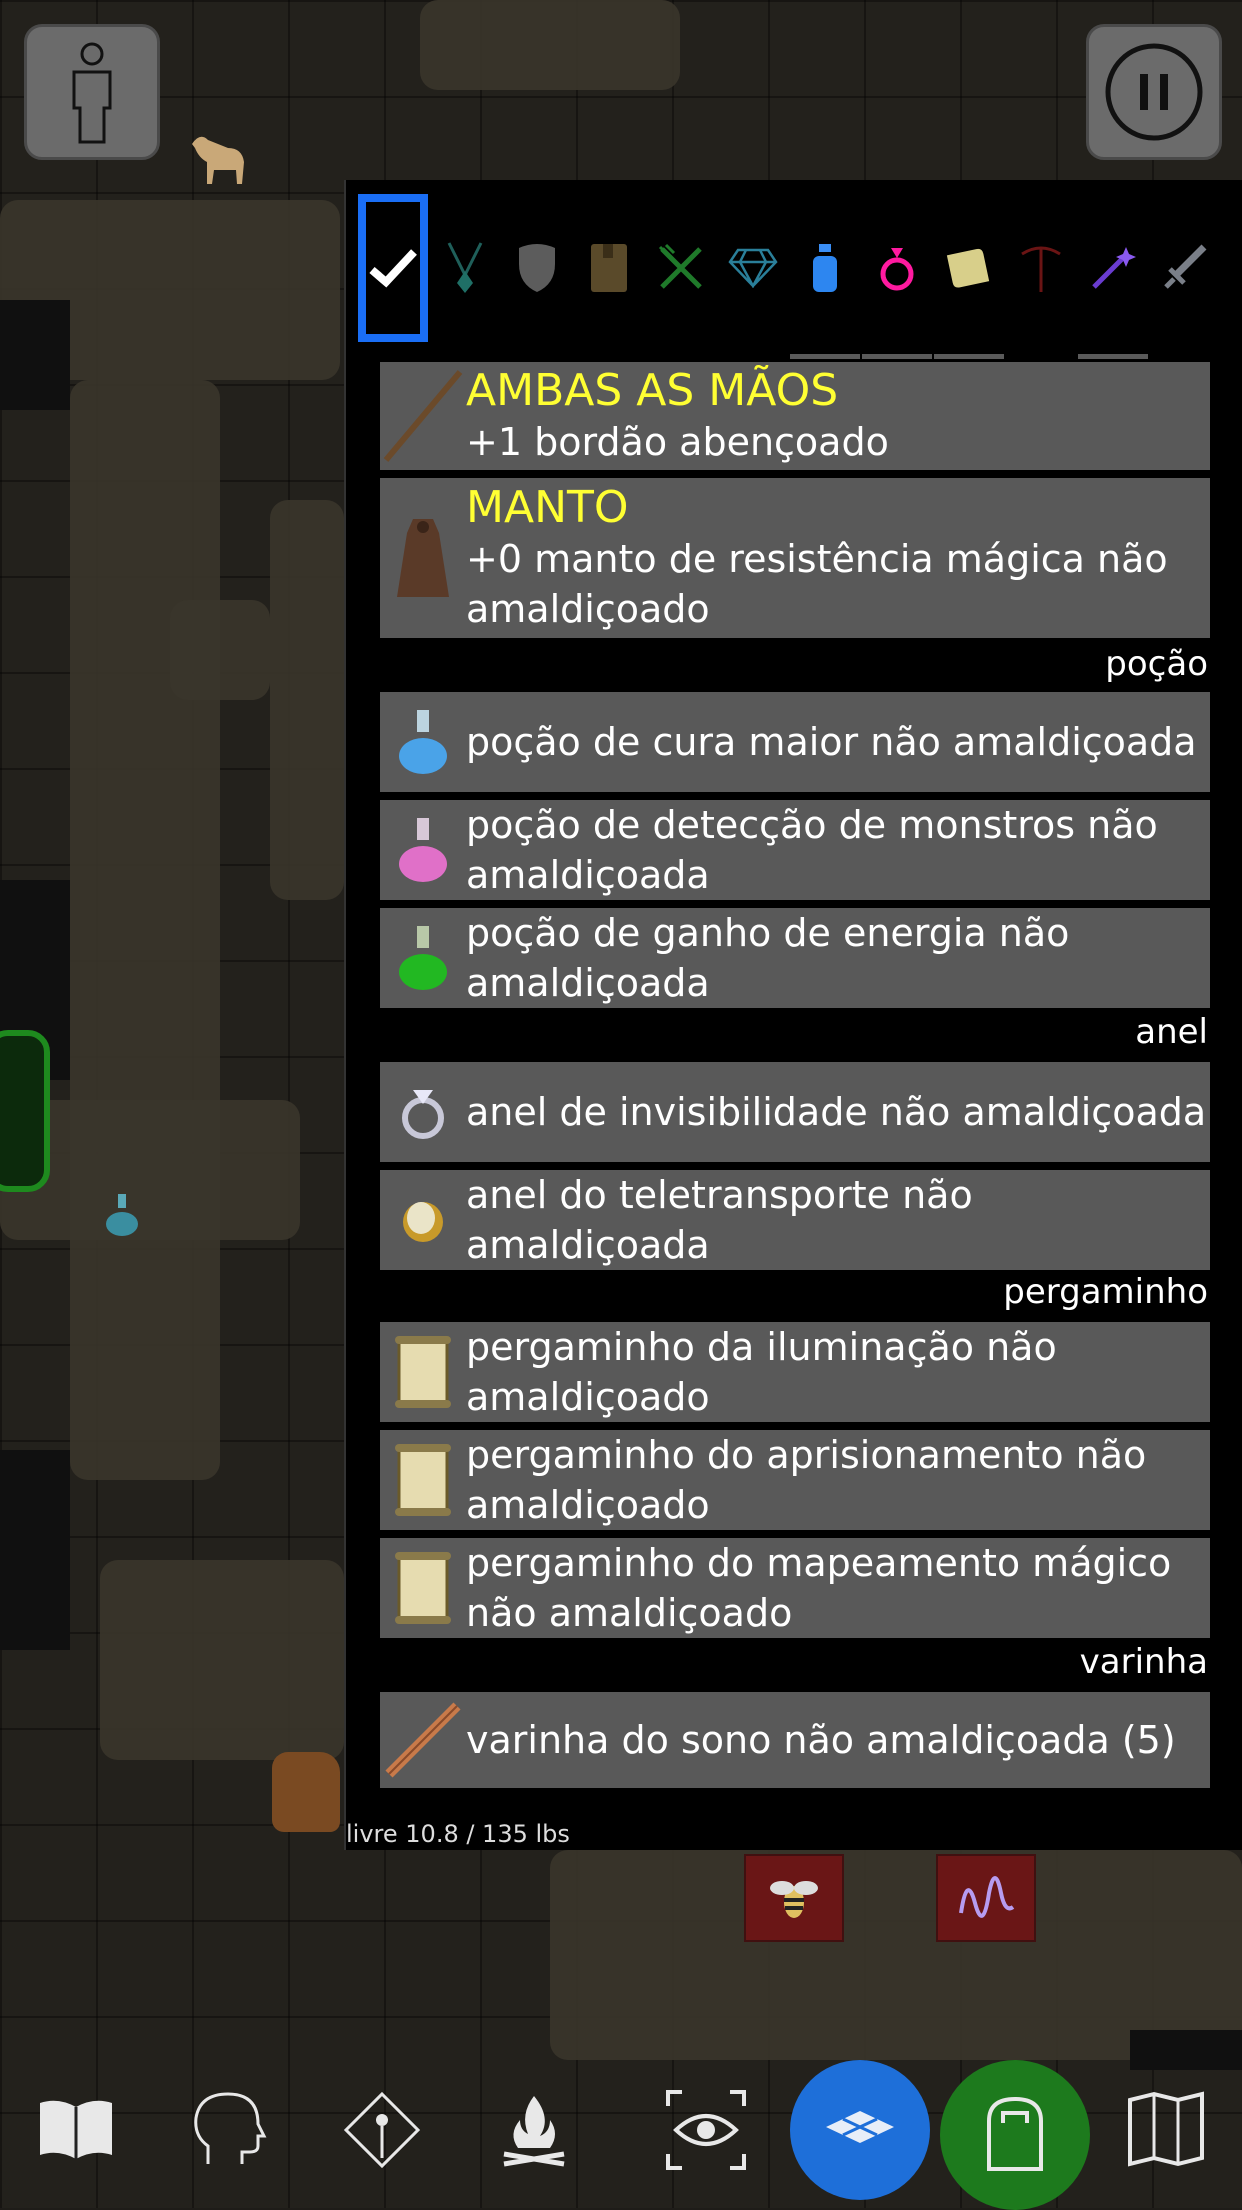 This screenshot has width=1242, height=2210. I want to click on category-header-scroll: pergaminho, so click(1105, 1292).